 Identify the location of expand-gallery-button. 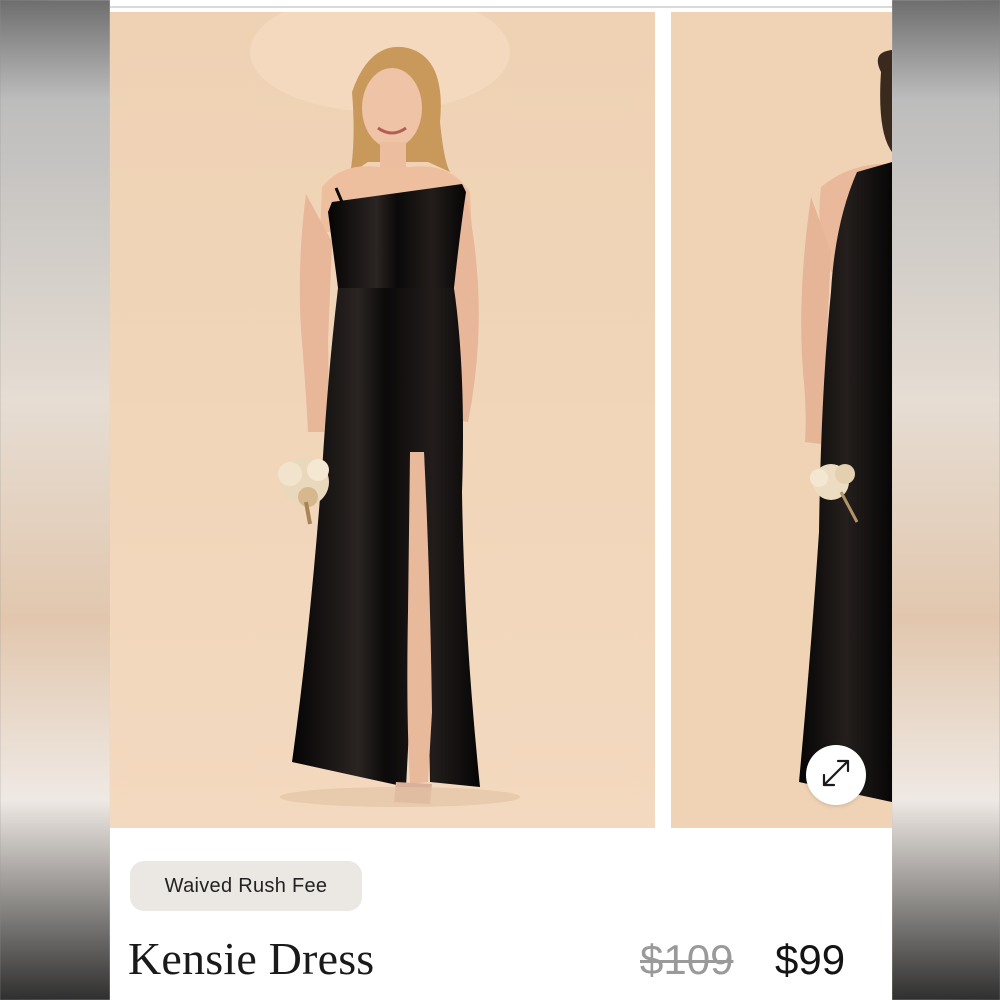
(836, 775).